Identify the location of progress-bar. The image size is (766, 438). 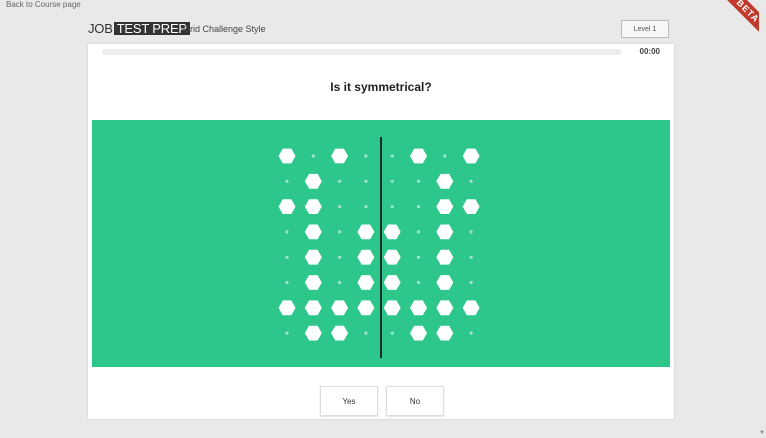
(361, 52).